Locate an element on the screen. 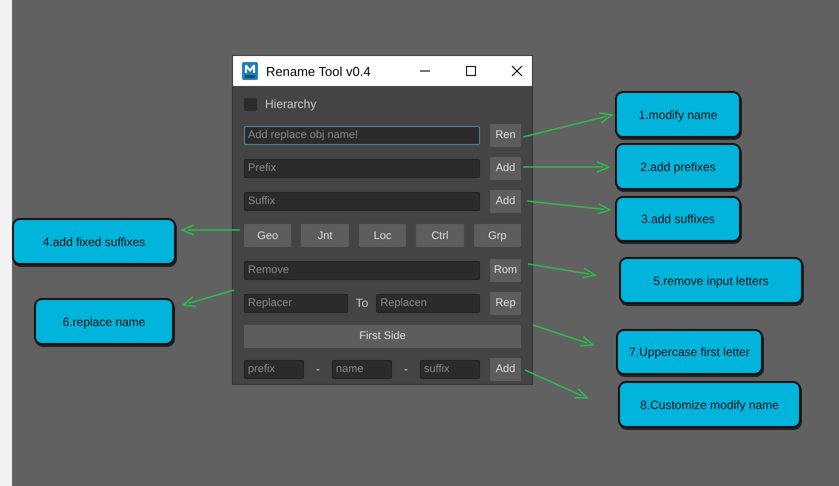  callout-box: 7.Uppercase first letter is located at coordinates (689, 352).